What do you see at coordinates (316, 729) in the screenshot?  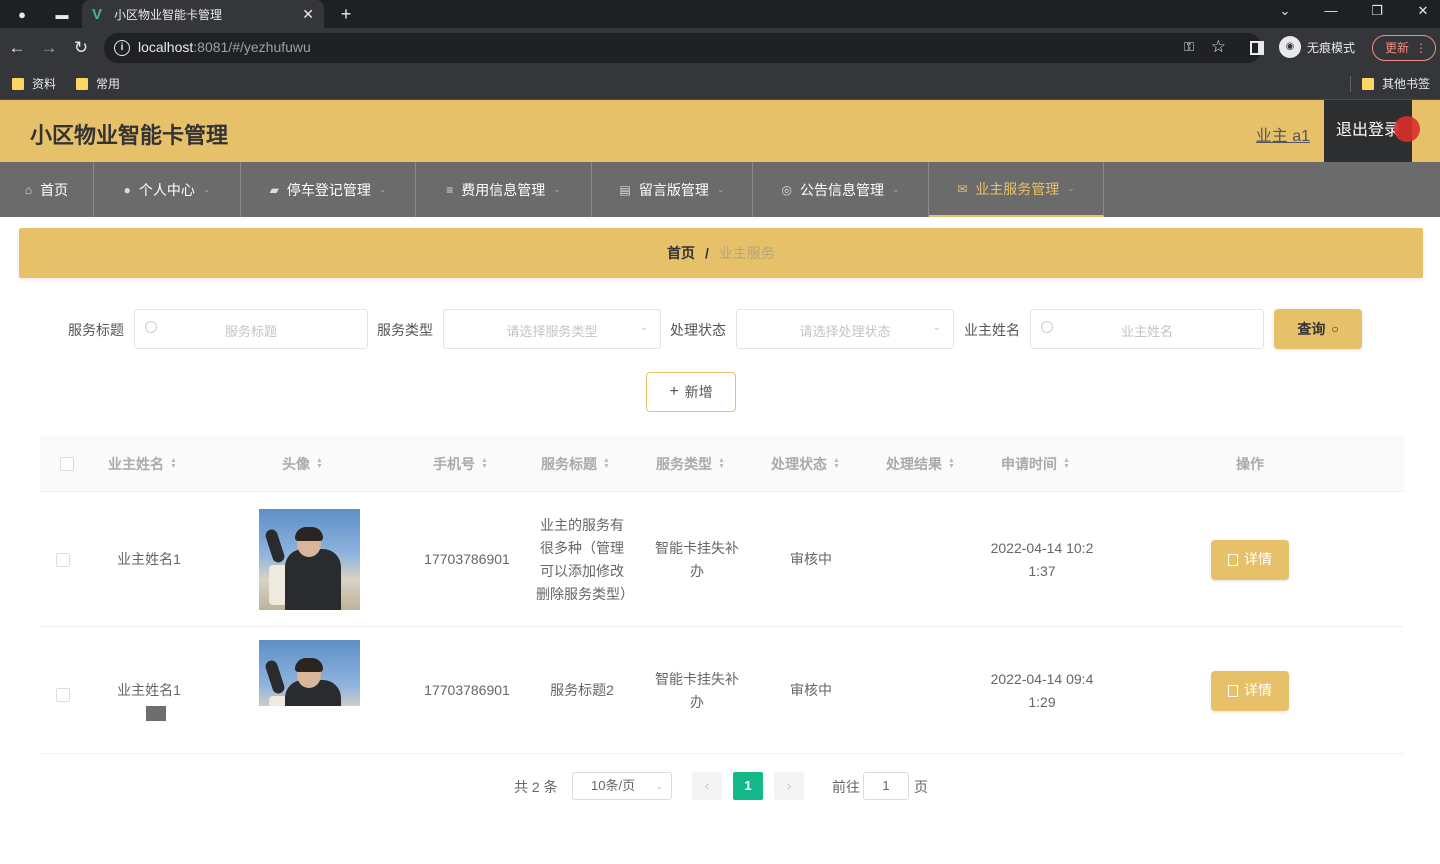 I see `pixelated-overlay` at bounding box center [316, 729].